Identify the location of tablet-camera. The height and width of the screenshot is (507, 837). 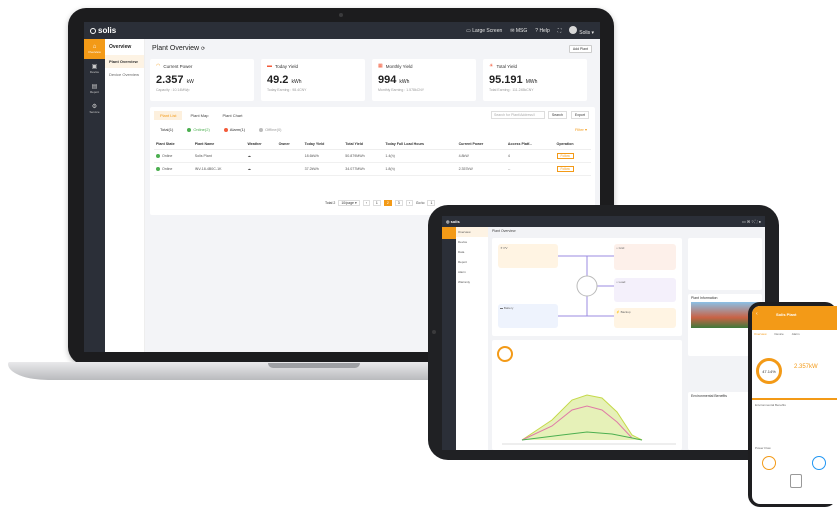
(434, 332).